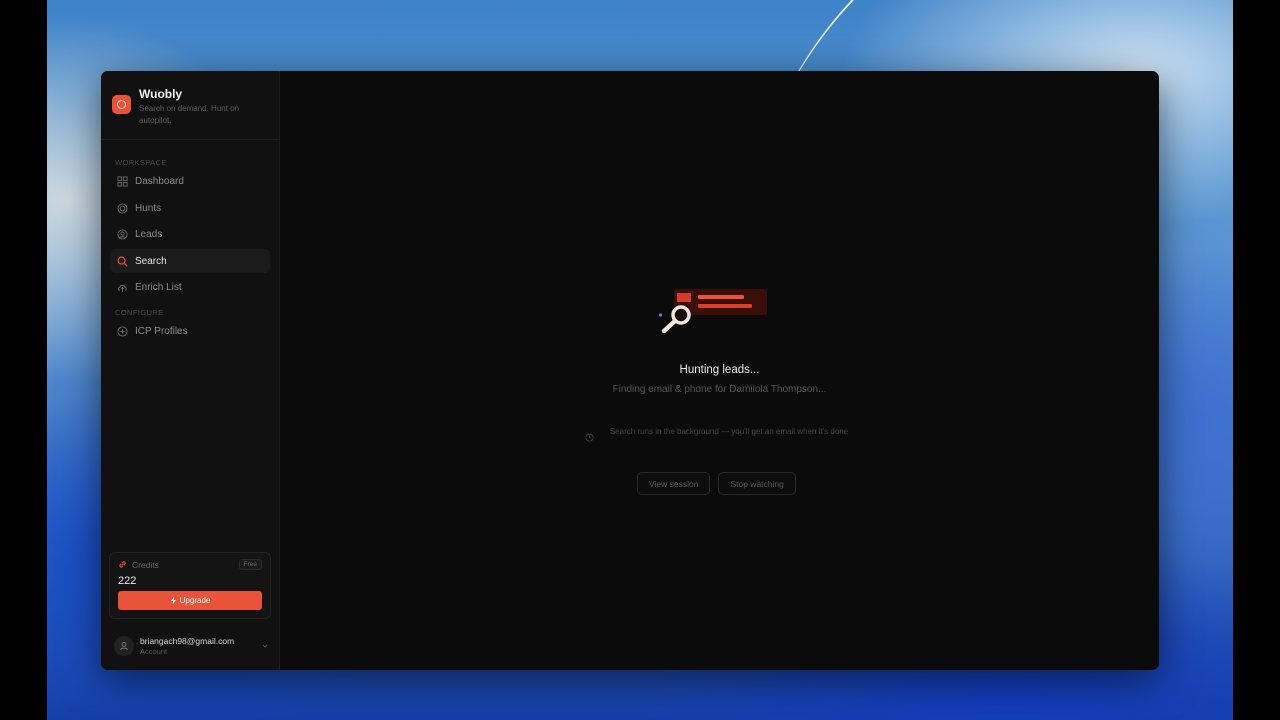  What do you see at coordinates (757, 483) in the screenshot?
I see `stop-watching-button: Stop watching` at bounding box center [757, 483].